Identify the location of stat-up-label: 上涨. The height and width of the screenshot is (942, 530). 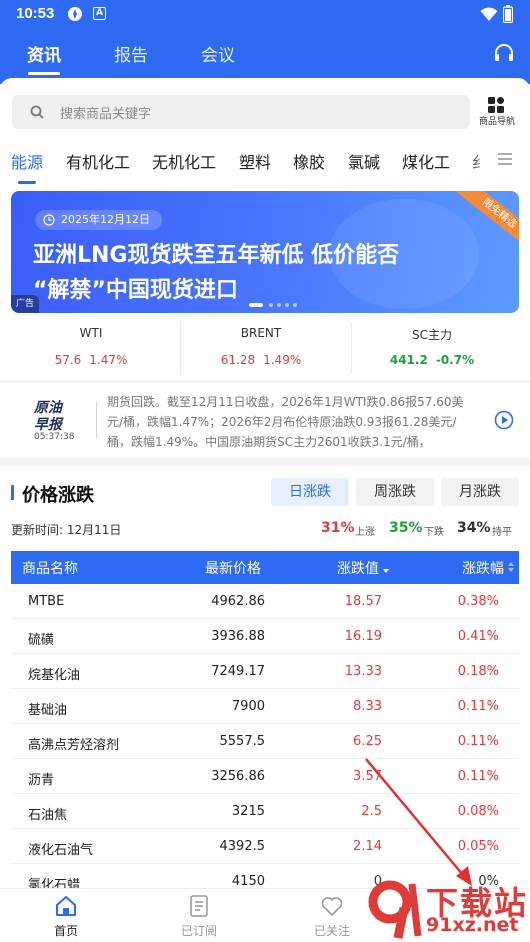
(365, 532).